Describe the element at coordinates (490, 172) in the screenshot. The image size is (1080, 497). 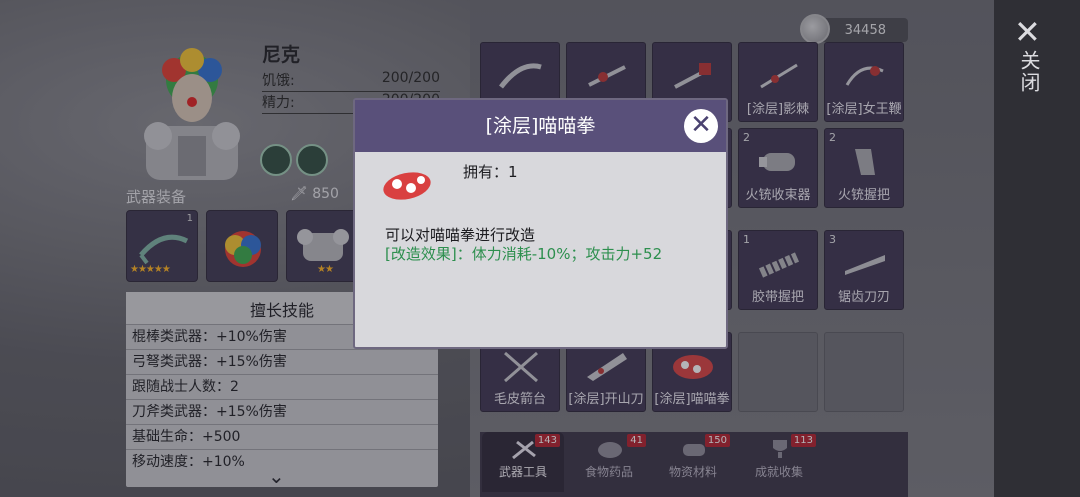
I see `owned-count: 拥有：1` at that location.